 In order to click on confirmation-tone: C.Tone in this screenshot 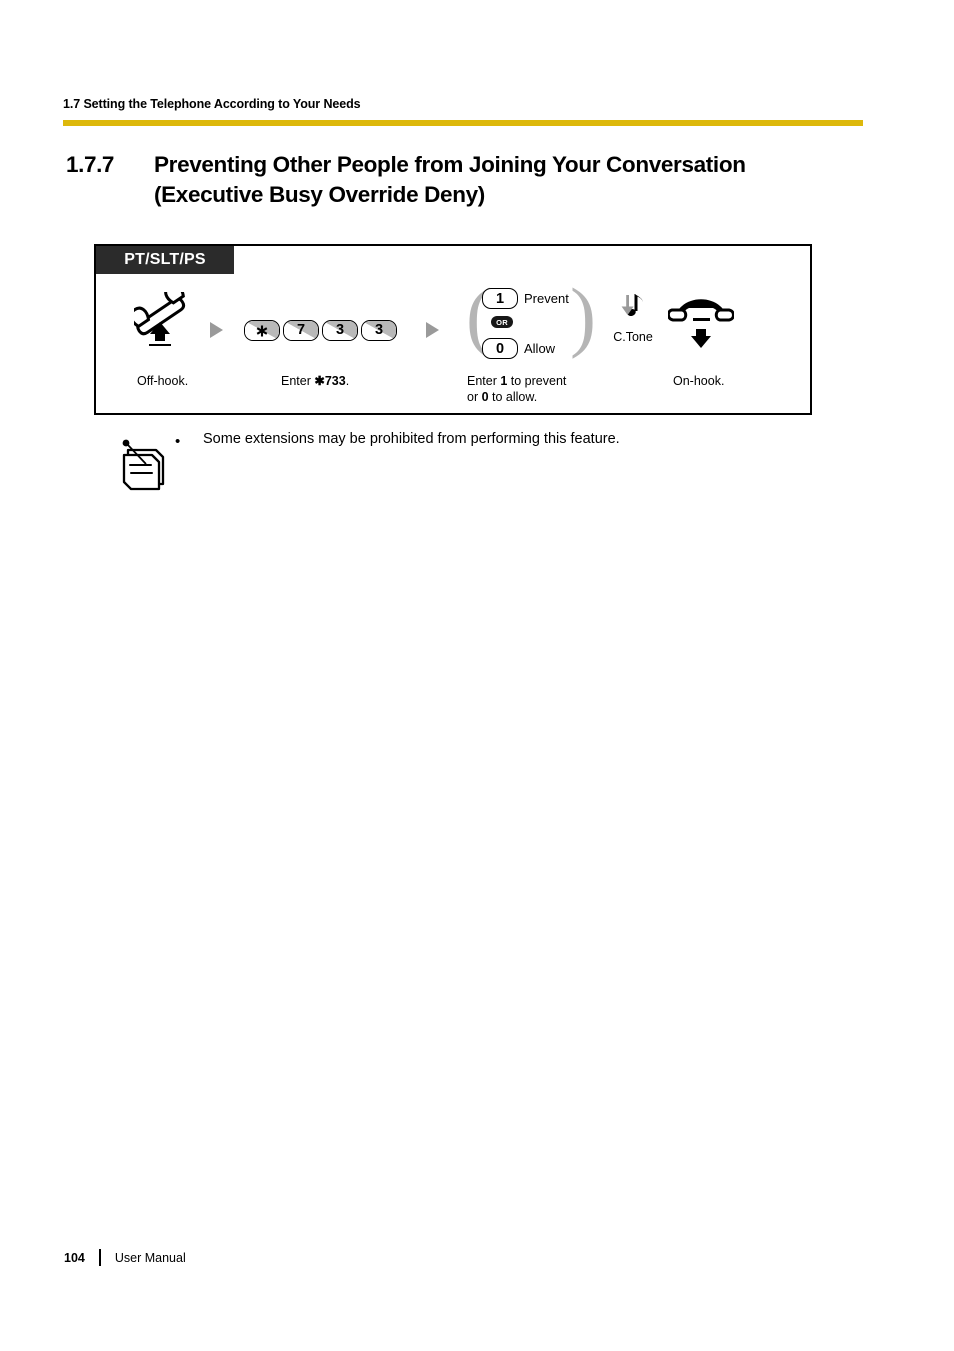, I will do `click(633, 317)`.